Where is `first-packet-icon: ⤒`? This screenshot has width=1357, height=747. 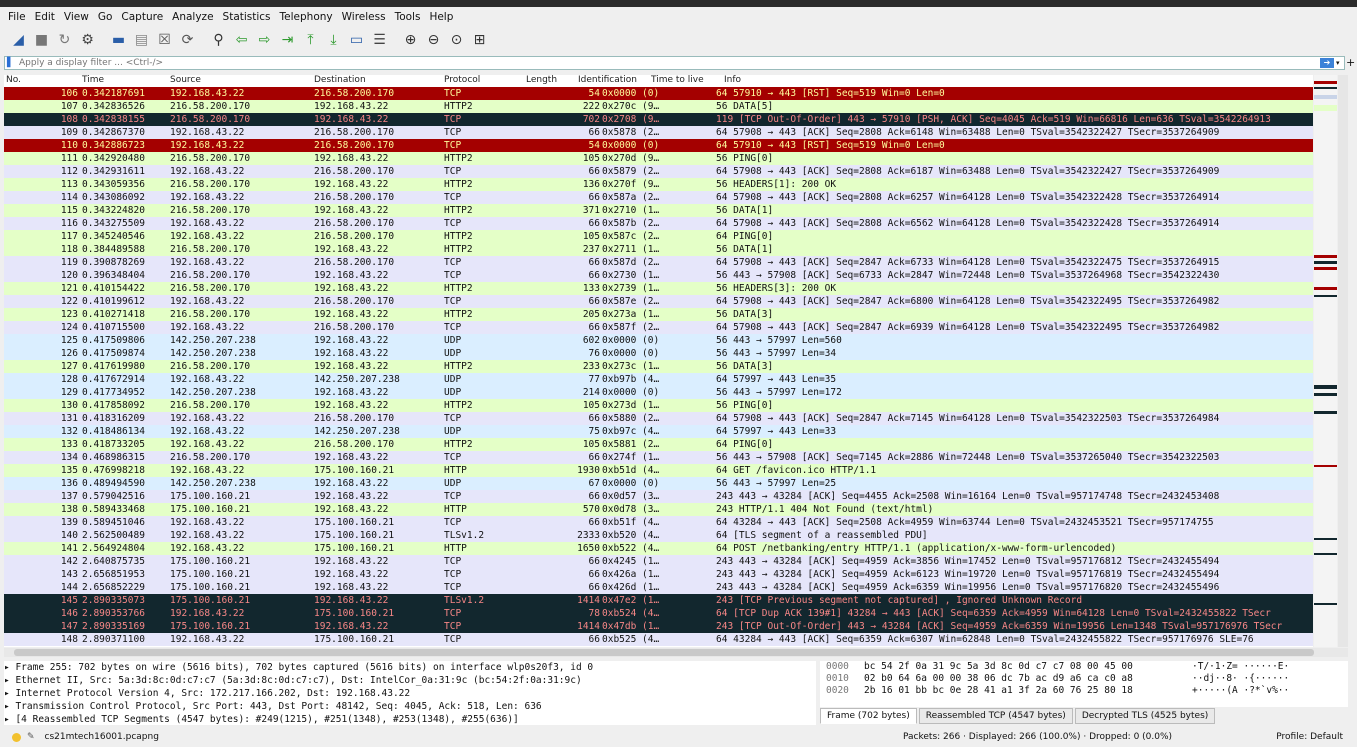 first-packet-icon: ⤒ is located at coordinates (310, 40).